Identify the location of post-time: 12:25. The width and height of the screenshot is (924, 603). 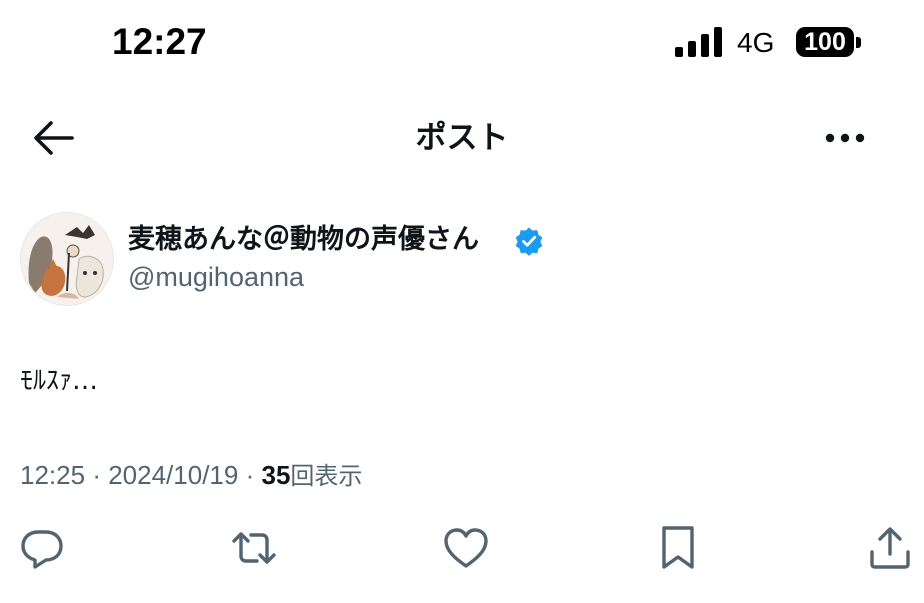
(52, 475).